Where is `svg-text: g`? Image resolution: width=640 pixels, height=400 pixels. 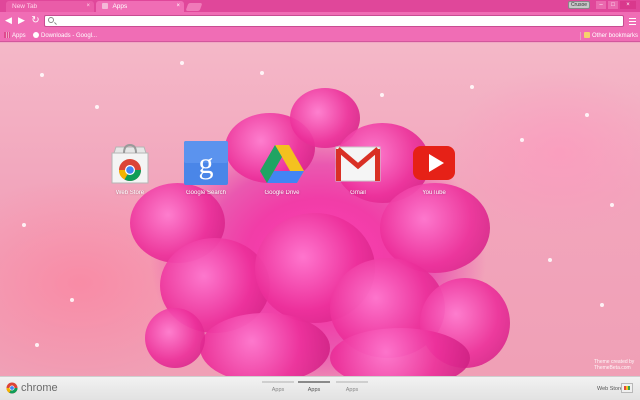
svg-text: g is located at coordinates (206, 163).